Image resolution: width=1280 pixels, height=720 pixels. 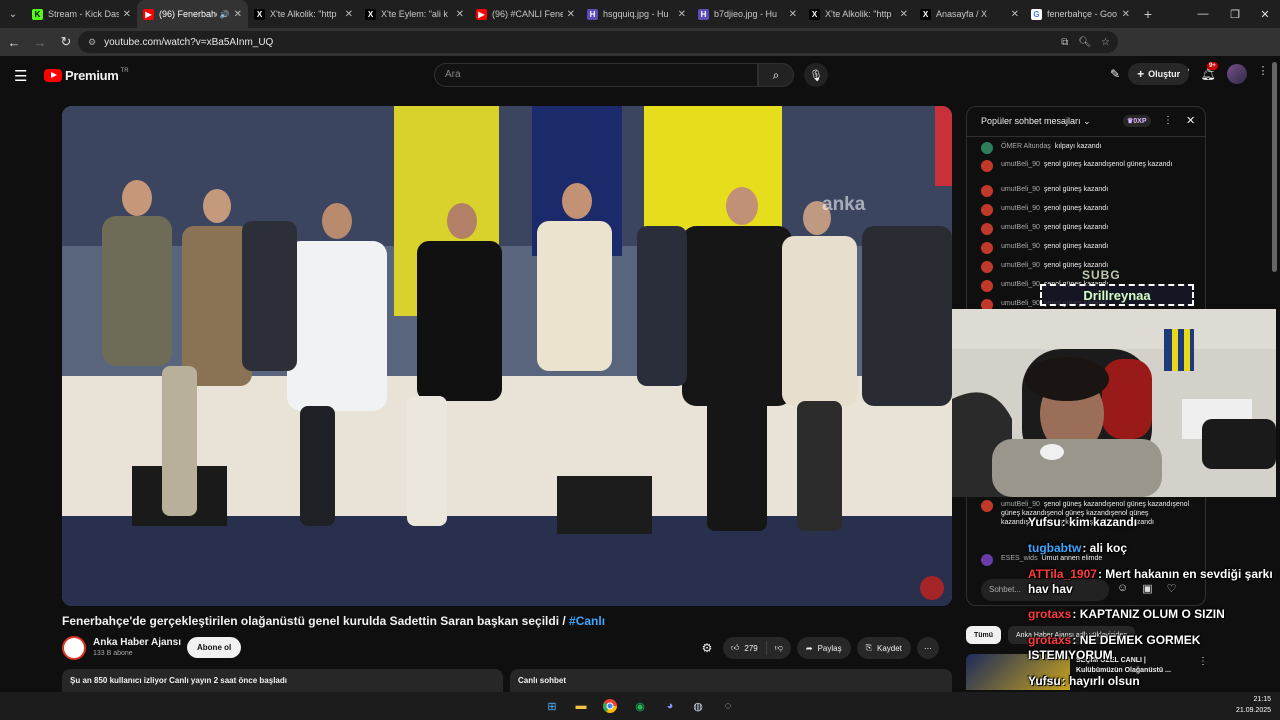 What do you see at coordinates (1212, 66) in the screenshot?
I see `notification-badge: 9+` at bounding box center [1212, 66].